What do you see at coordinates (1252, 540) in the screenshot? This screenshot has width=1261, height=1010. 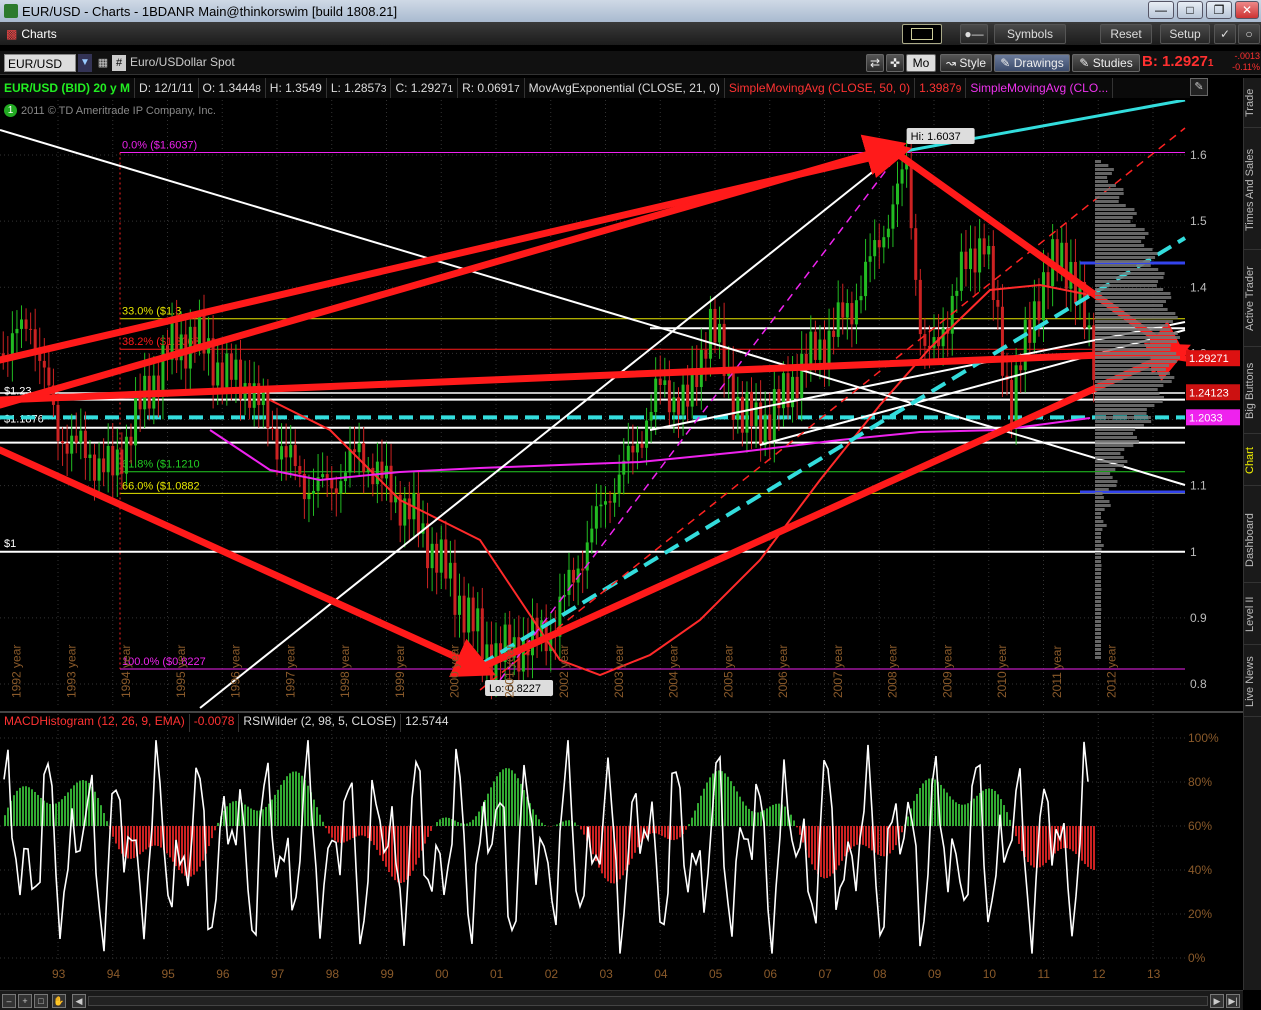 I see `side-tab-dashboard: Dashboard` at bounding box center [1252, 540].